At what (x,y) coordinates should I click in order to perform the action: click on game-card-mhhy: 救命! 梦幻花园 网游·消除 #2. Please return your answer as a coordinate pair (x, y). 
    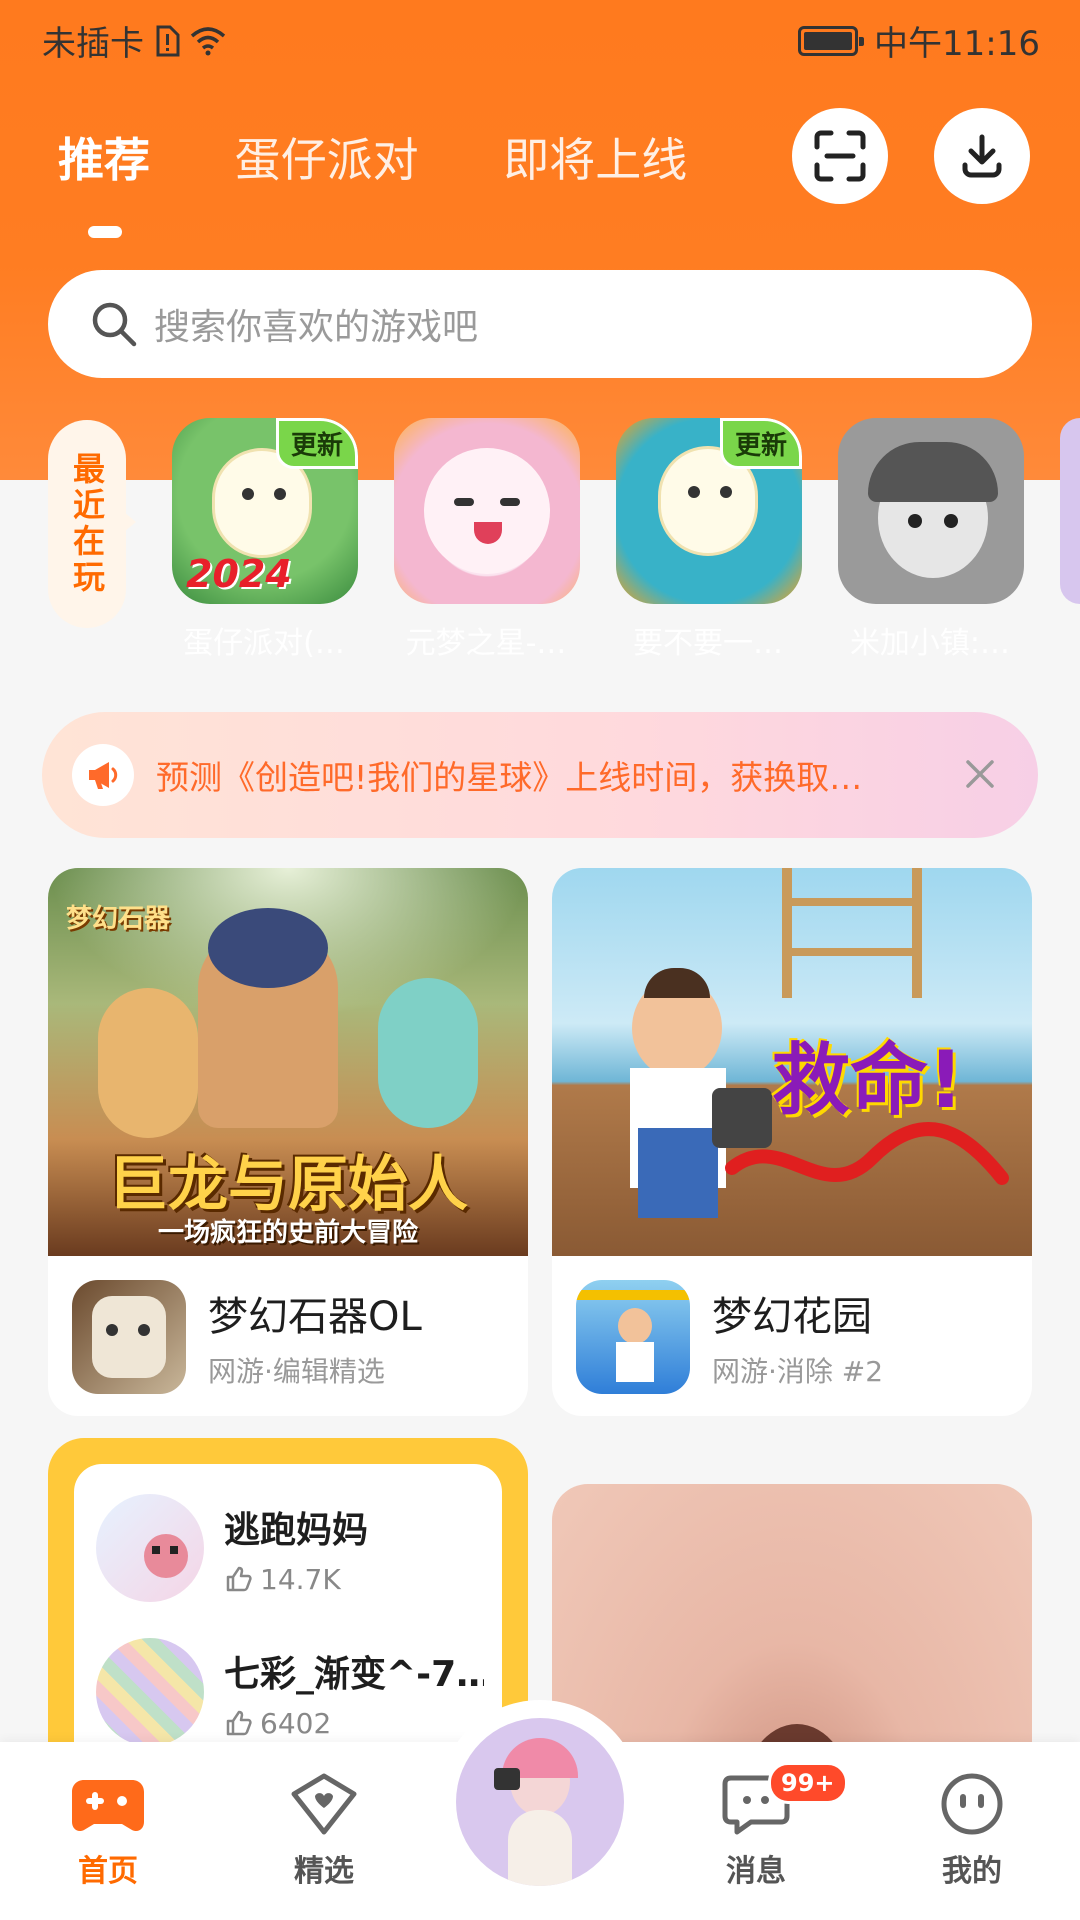
    Looking at the image, I should click on (792, 1142).